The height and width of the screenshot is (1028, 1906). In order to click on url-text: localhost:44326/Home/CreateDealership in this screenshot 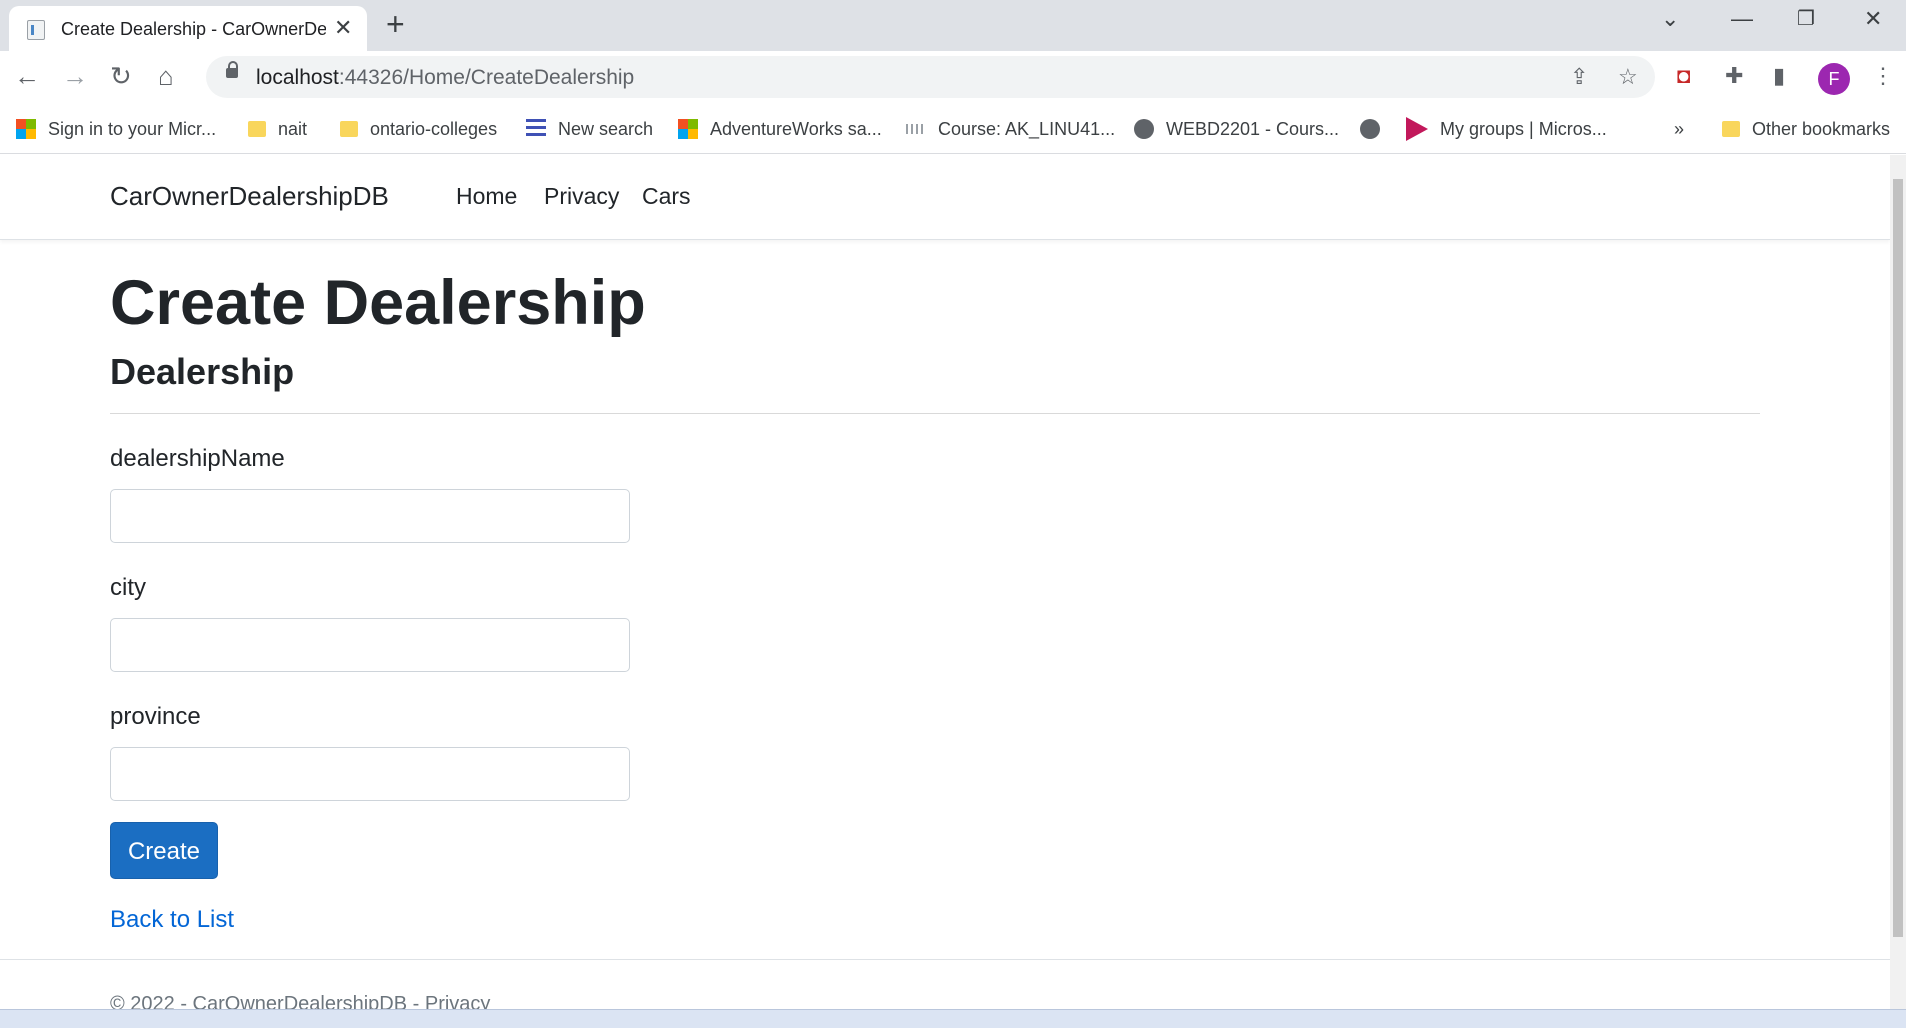, I will do `click(445, 78)`.